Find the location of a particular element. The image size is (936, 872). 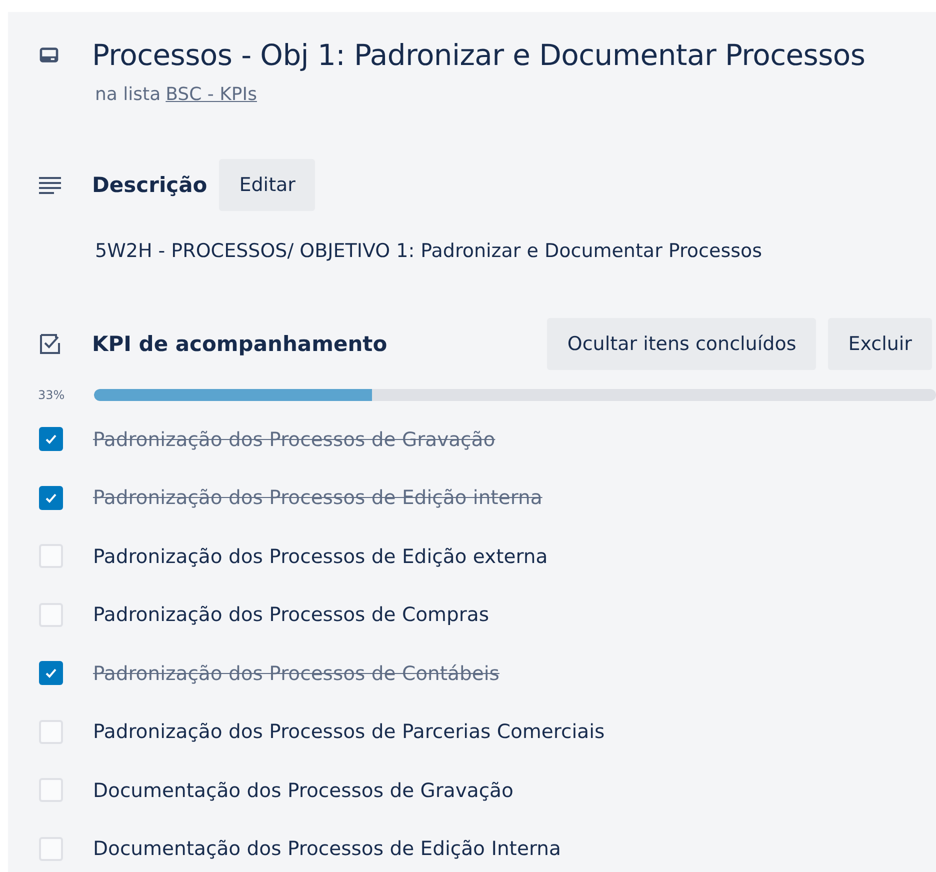

edit-button: Editar is located at coordinates (267, 185).